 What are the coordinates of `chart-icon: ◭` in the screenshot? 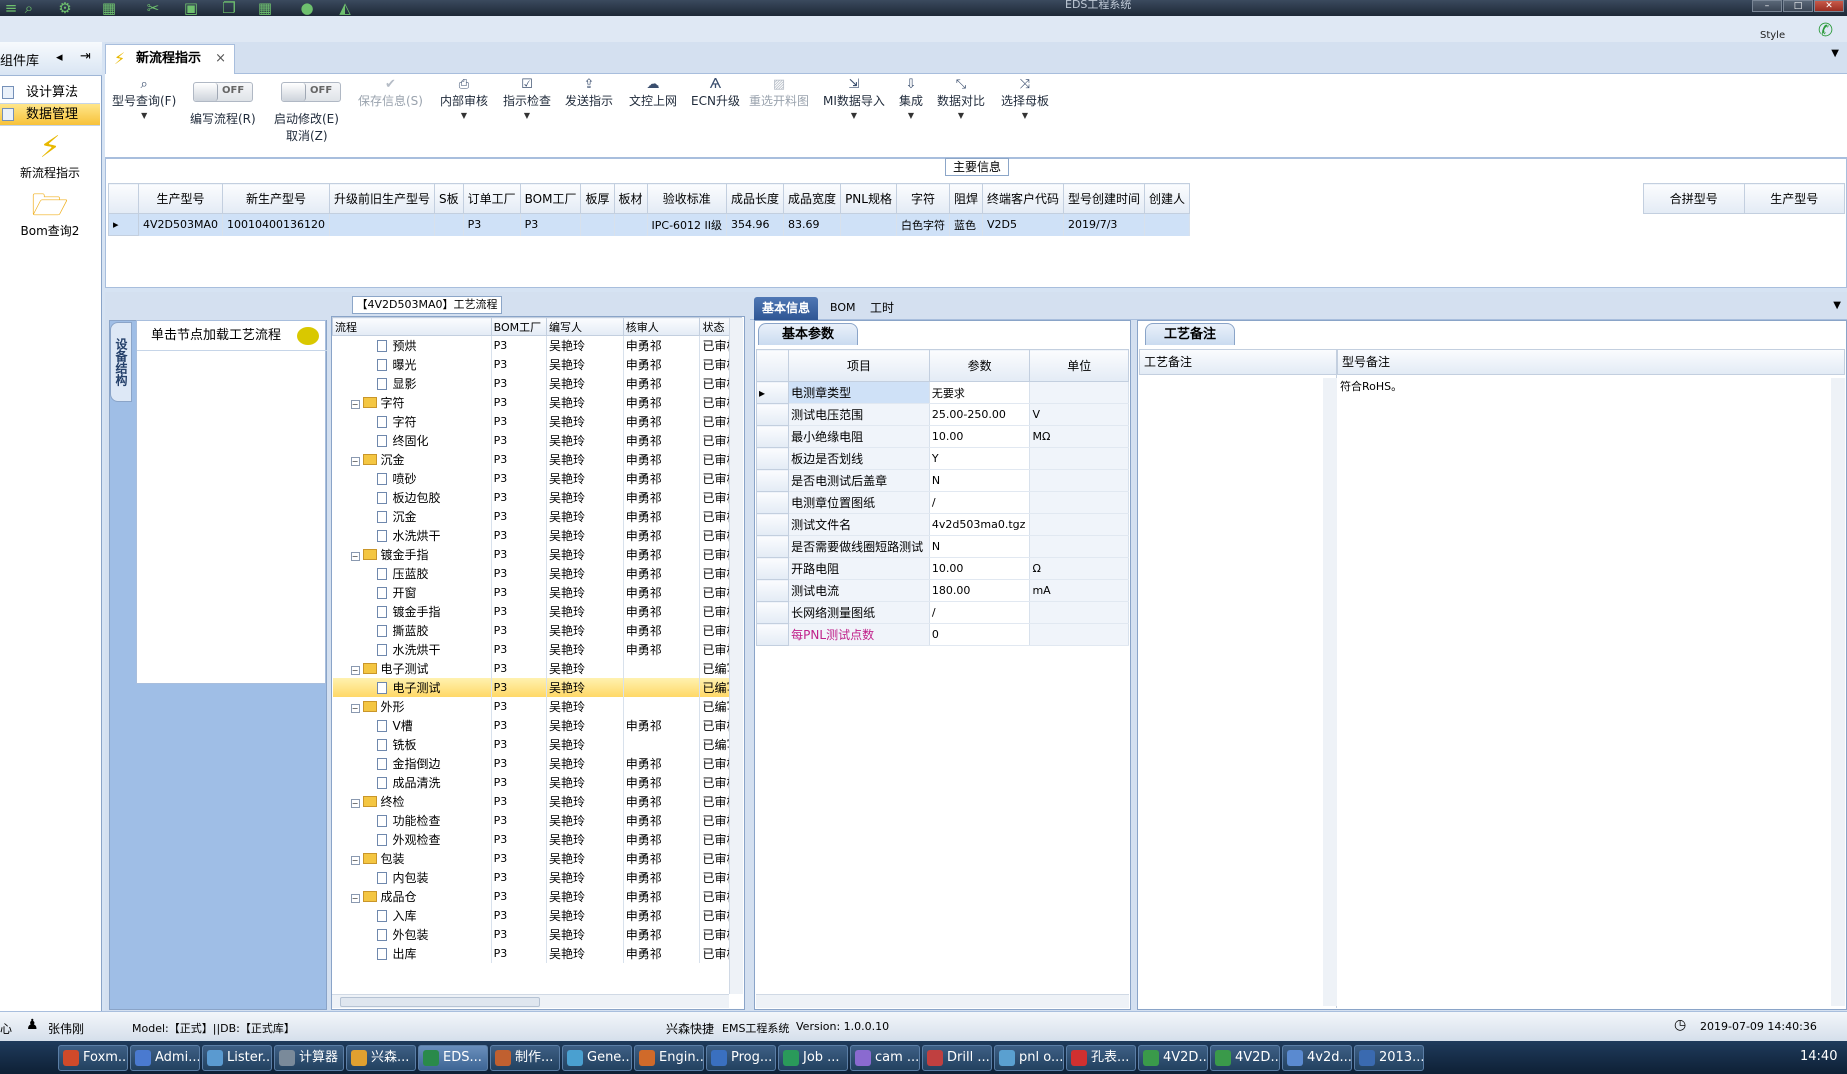 It's located at (345, 8).